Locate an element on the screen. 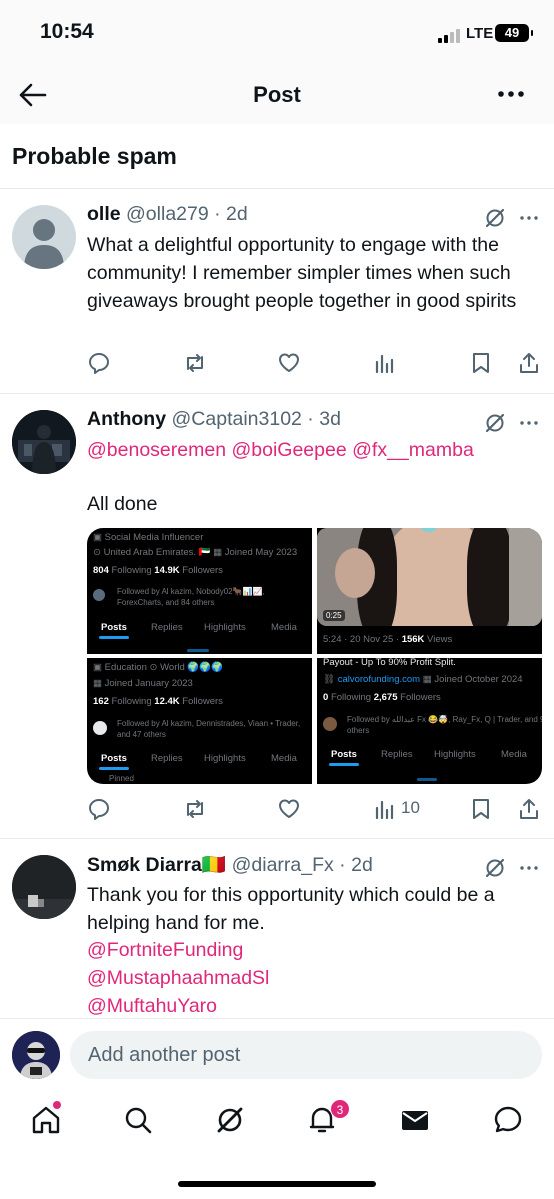 The height and width of the screenshot is (1199, 554). section-title: Probable spam is located at coordinates (94, 156).